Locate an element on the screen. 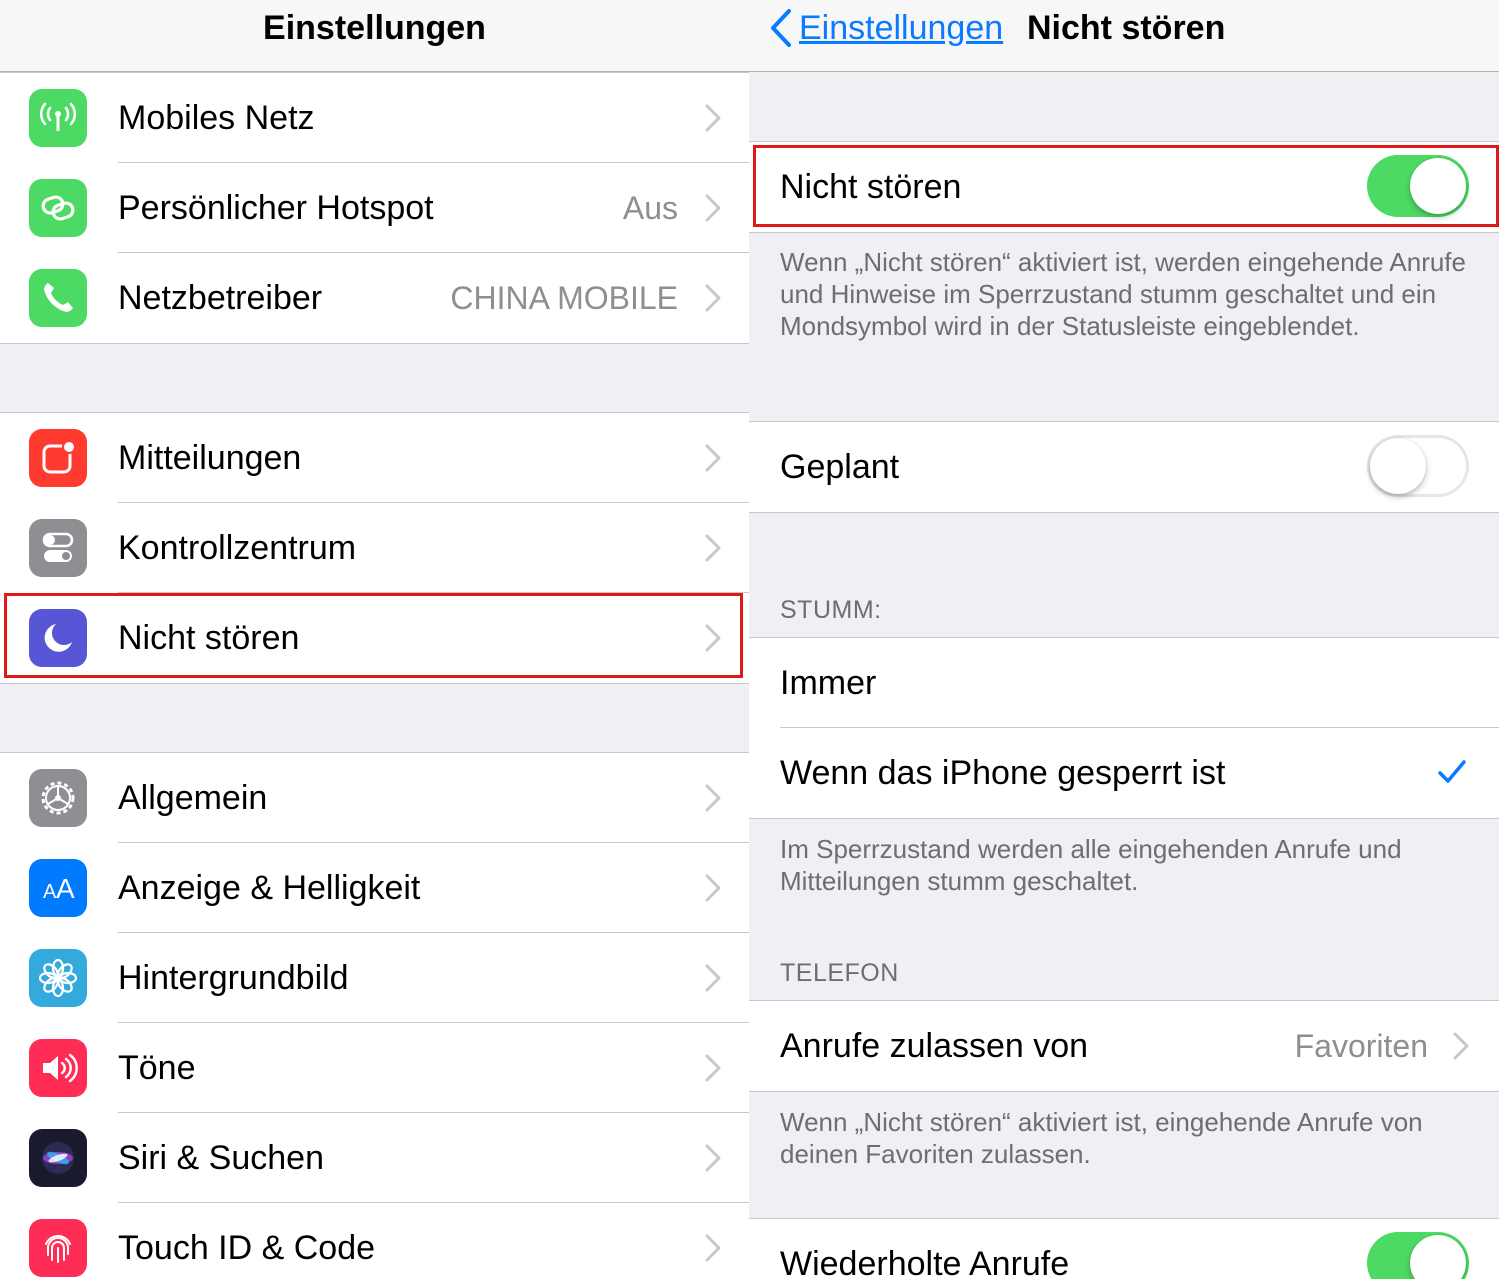 This screenshot has width=1503, height=1279. settings-item-label: Anzeige & Helligkeit is located at coordinates (269, 888).